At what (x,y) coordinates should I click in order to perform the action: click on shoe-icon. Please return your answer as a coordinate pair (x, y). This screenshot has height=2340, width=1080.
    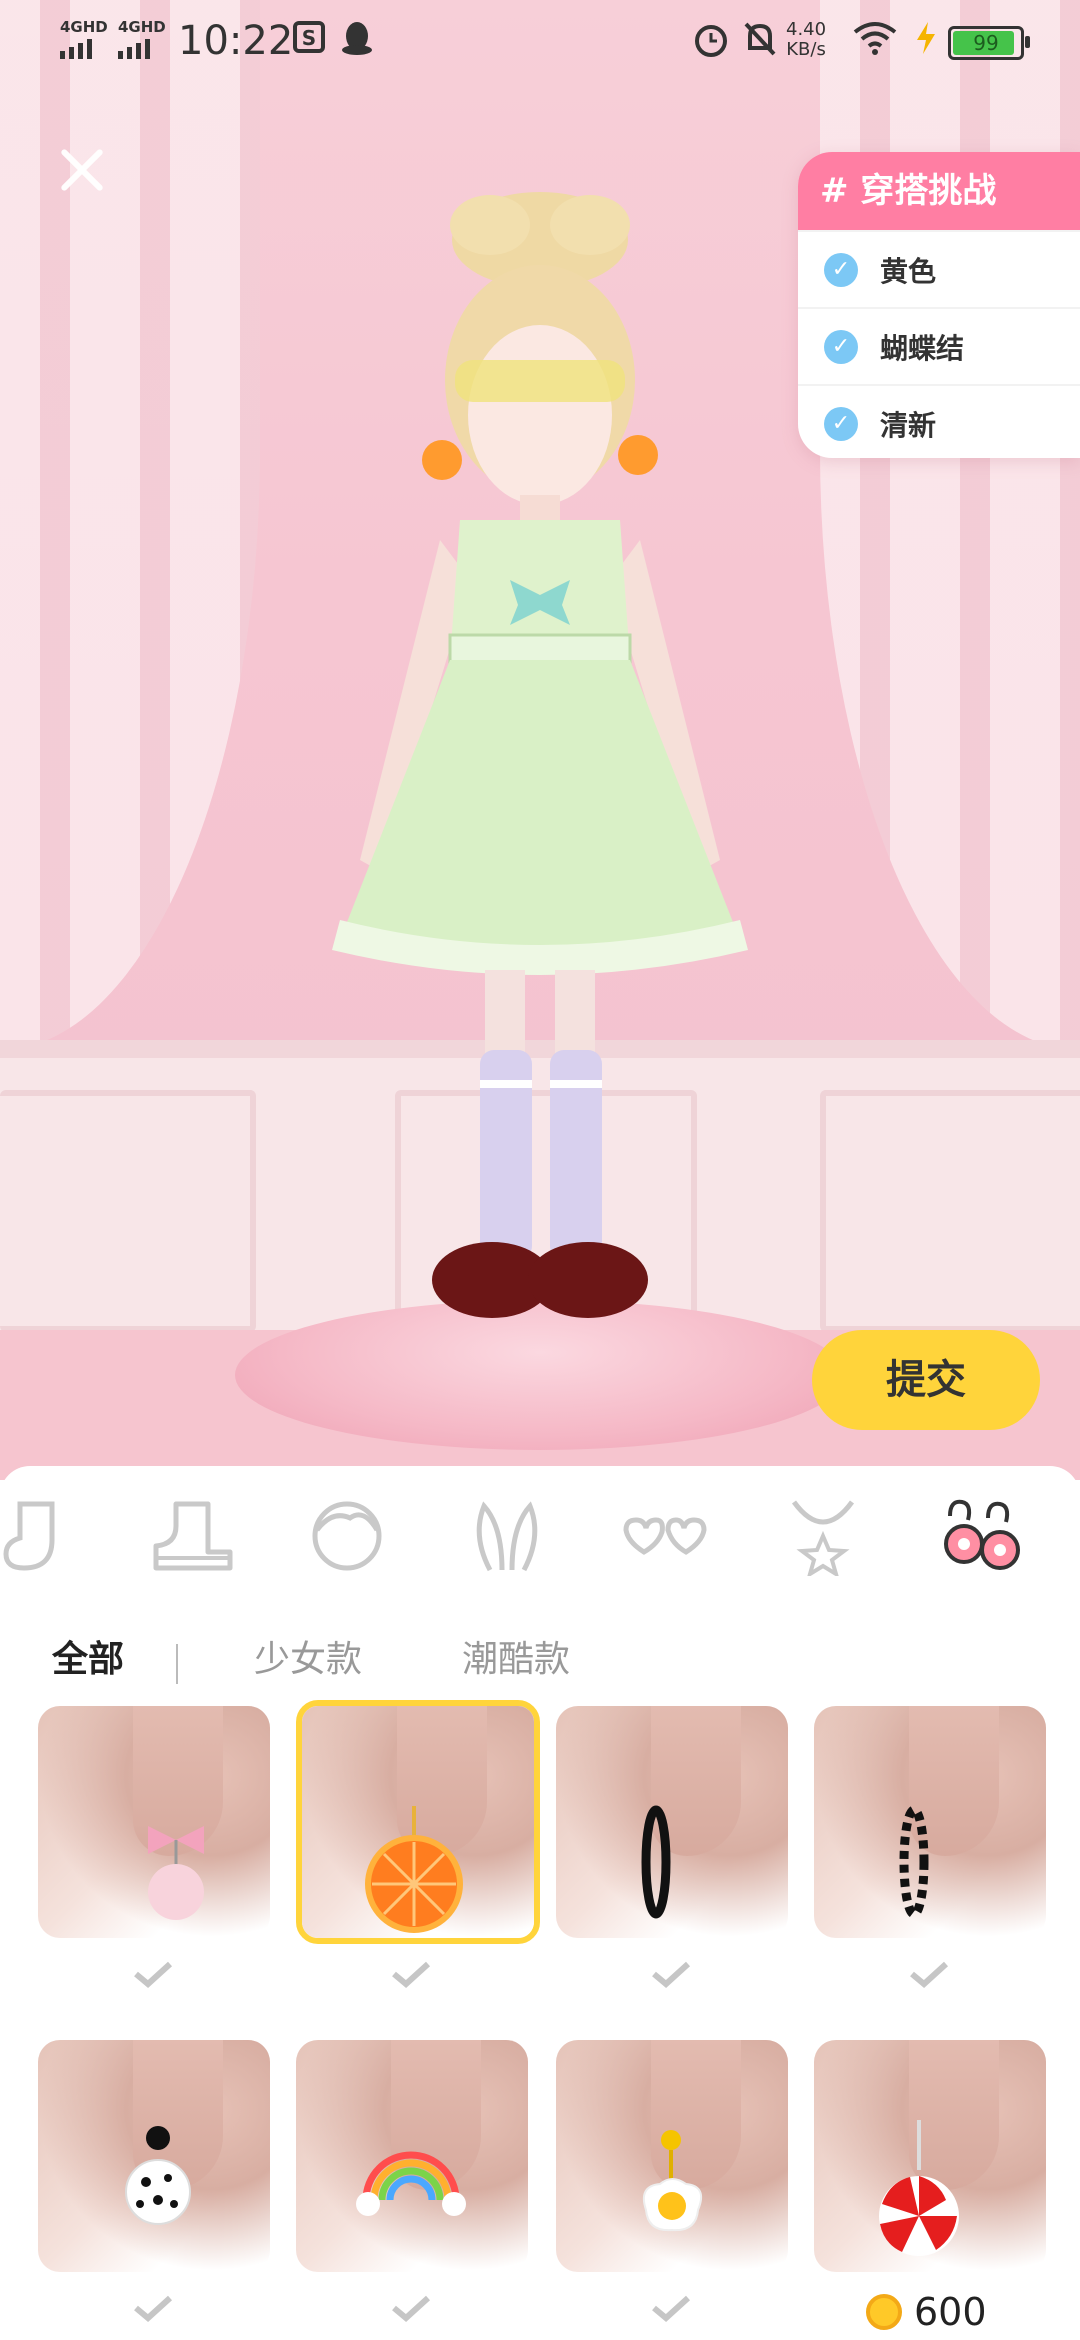
    Looking at the image, I should click on (193, 1536).